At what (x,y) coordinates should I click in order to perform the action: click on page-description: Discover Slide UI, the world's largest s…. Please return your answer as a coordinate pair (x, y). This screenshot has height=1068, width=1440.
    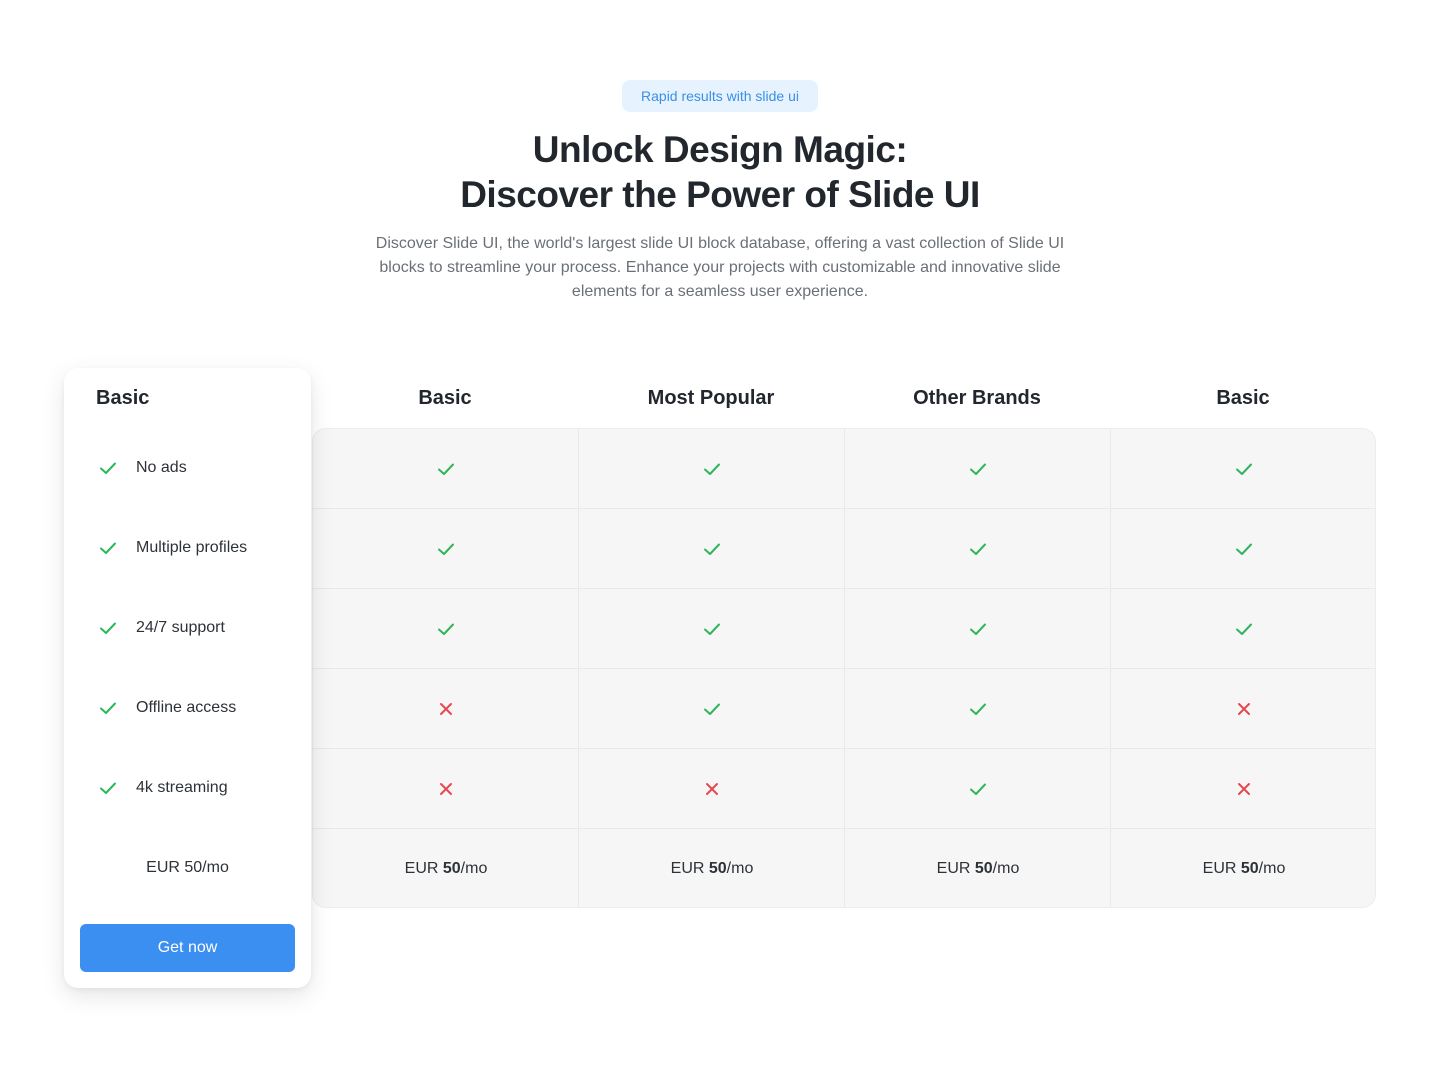
    Looking at the image, I should click on (720, 267).